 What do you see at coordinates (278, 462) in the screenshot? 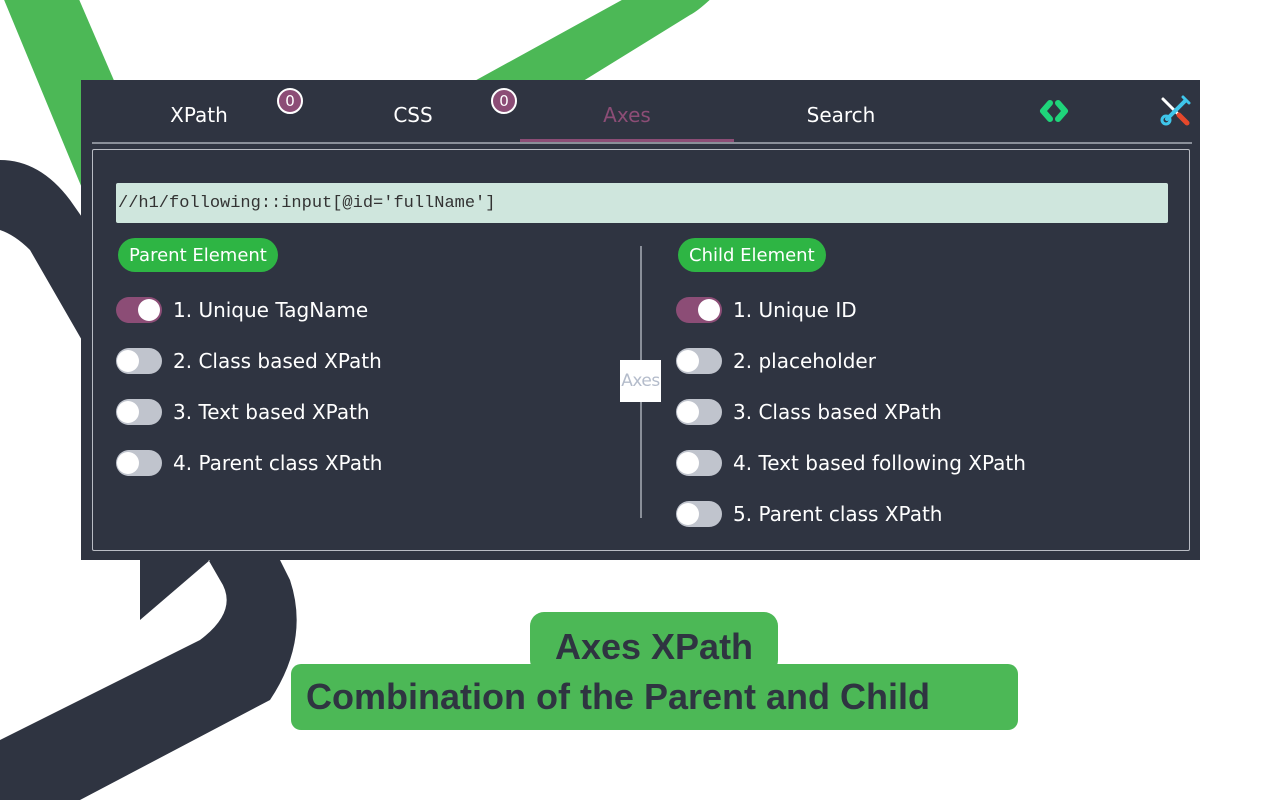
I see `option-label: 4. Parent class XPath` at bounding box center [278, 462].